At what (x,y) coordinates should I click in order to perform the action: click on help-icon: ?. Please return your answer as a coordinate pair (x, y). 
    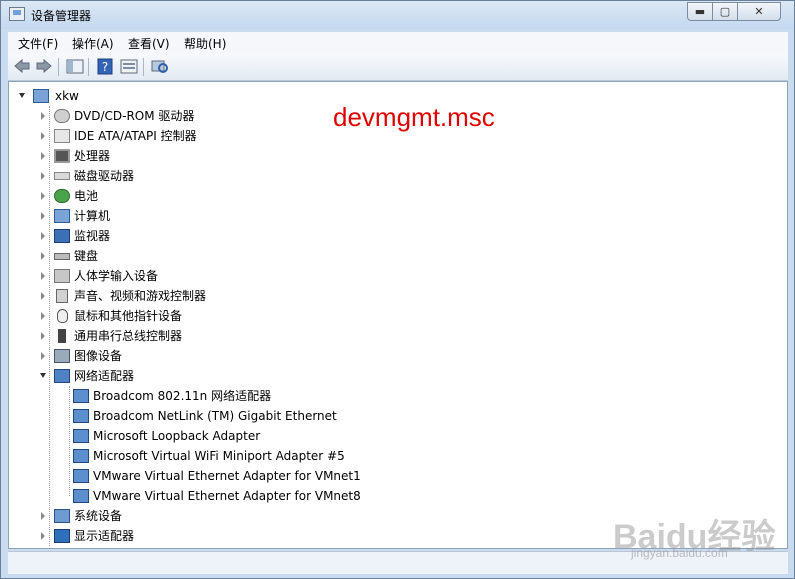
    Looking at the image, I should click on (105, 66).